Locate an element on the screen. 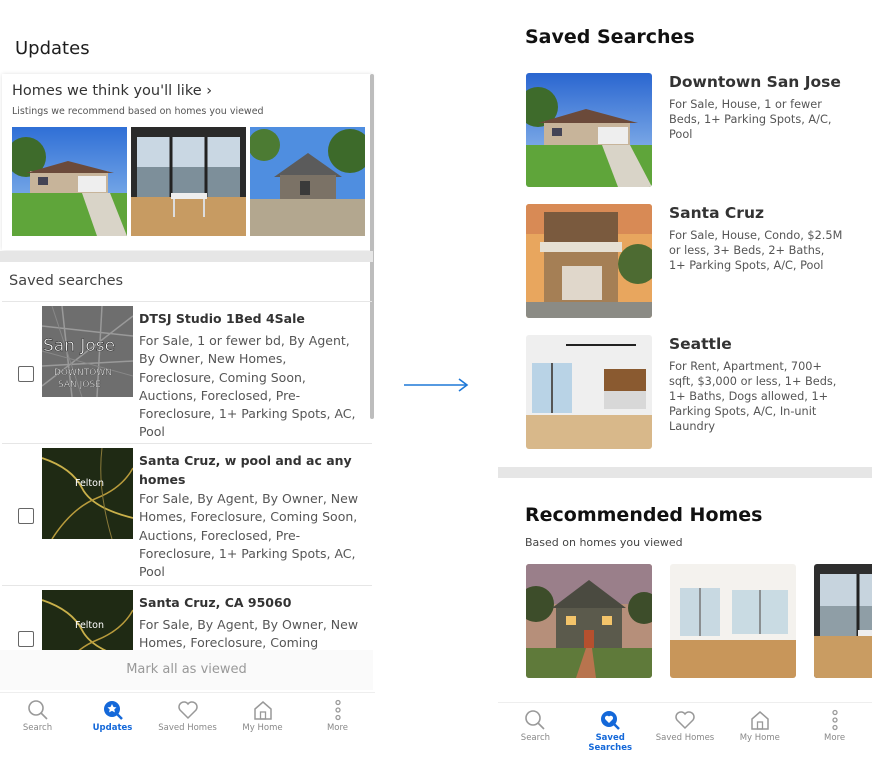  arrow-right-icon is located at coordinates (436, 385).